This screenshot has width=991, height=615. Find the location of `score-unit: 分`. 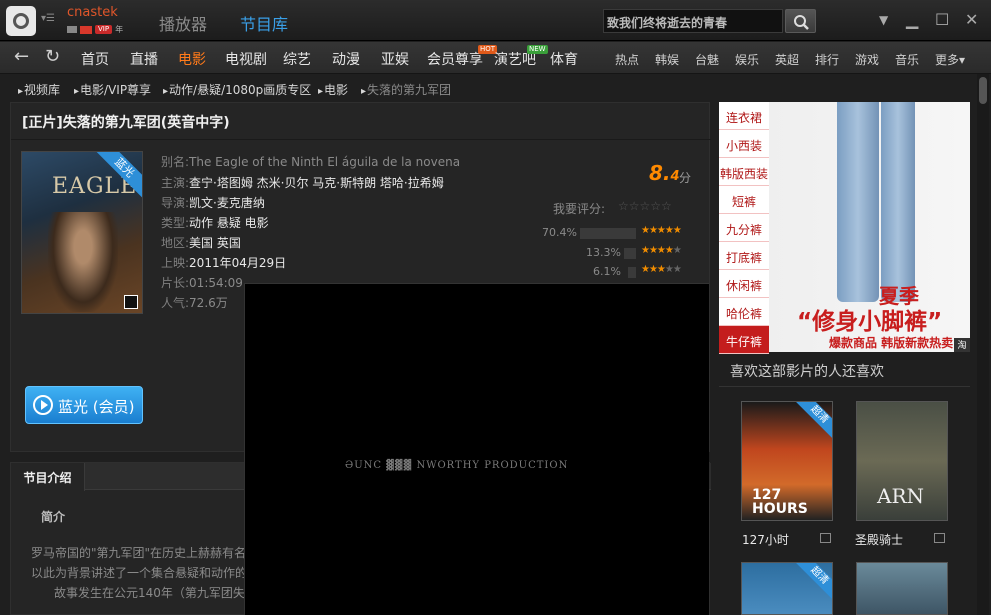

score-unit: 分 is located at coordinates (685, 178).